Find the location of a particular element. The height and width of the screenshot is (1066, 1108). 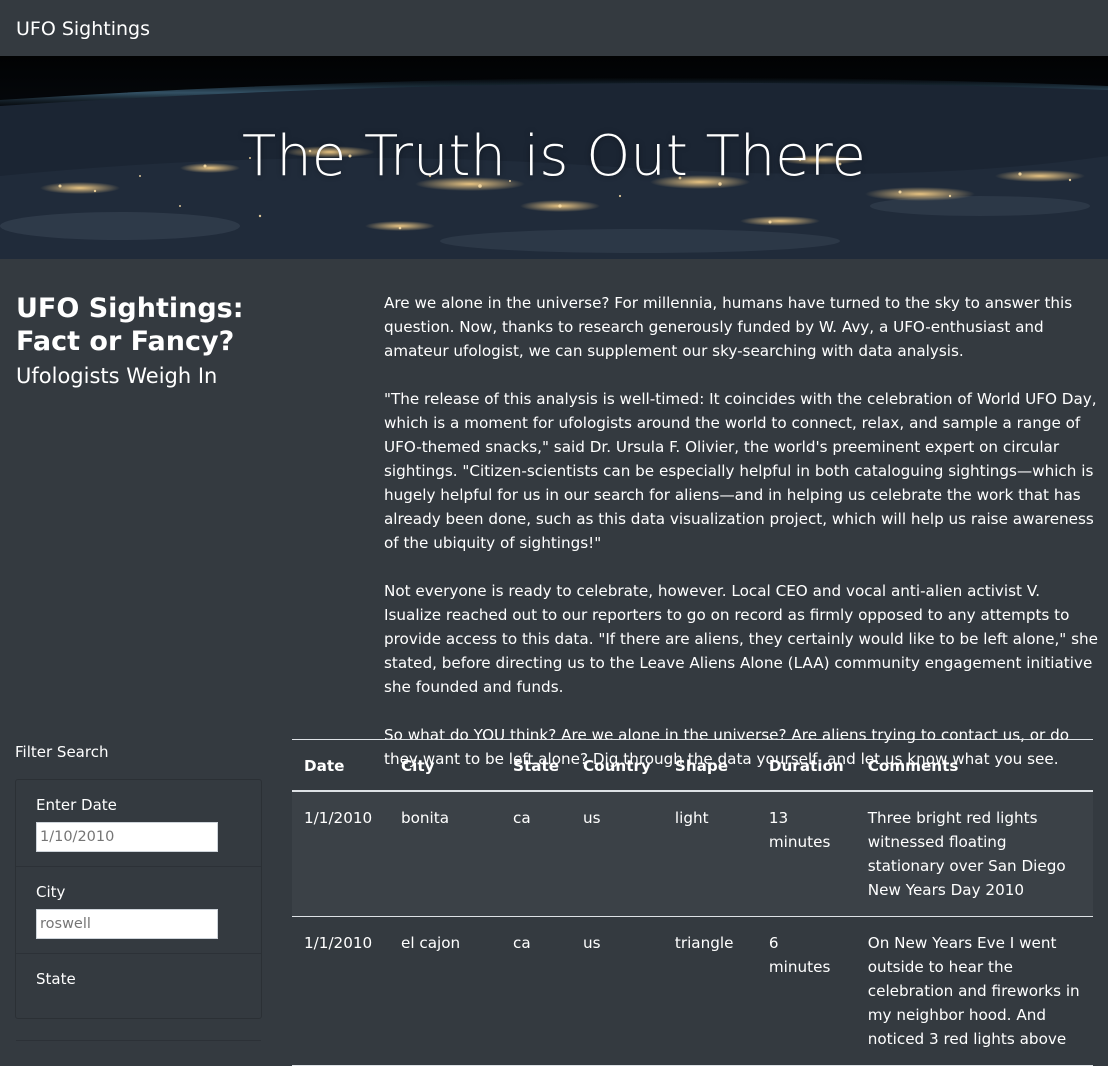

city-input is located at coordinates (127, 924).